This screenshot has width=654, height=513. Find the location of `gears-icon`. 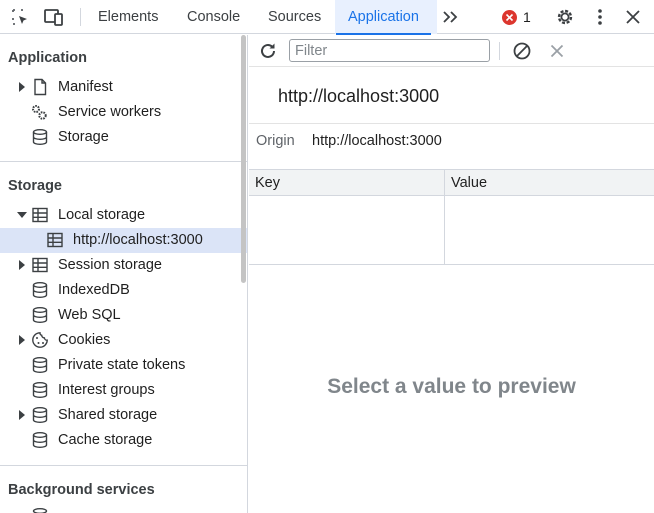

gears-icon is located at coordinates (39, 112).